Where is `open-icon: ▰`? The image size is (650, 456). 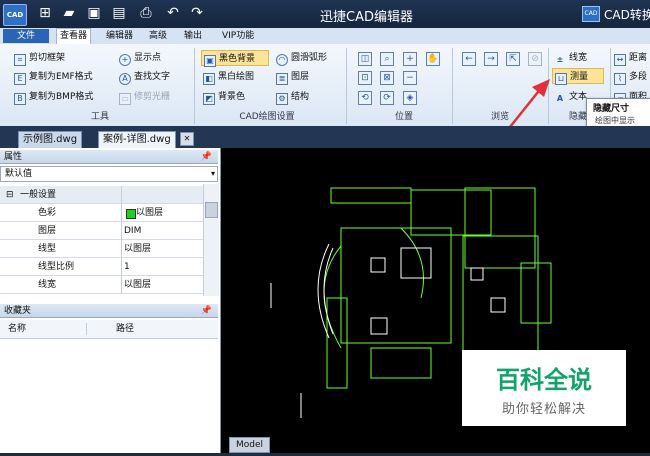 open-icon: ▰ is located at coordinates (69, 13).